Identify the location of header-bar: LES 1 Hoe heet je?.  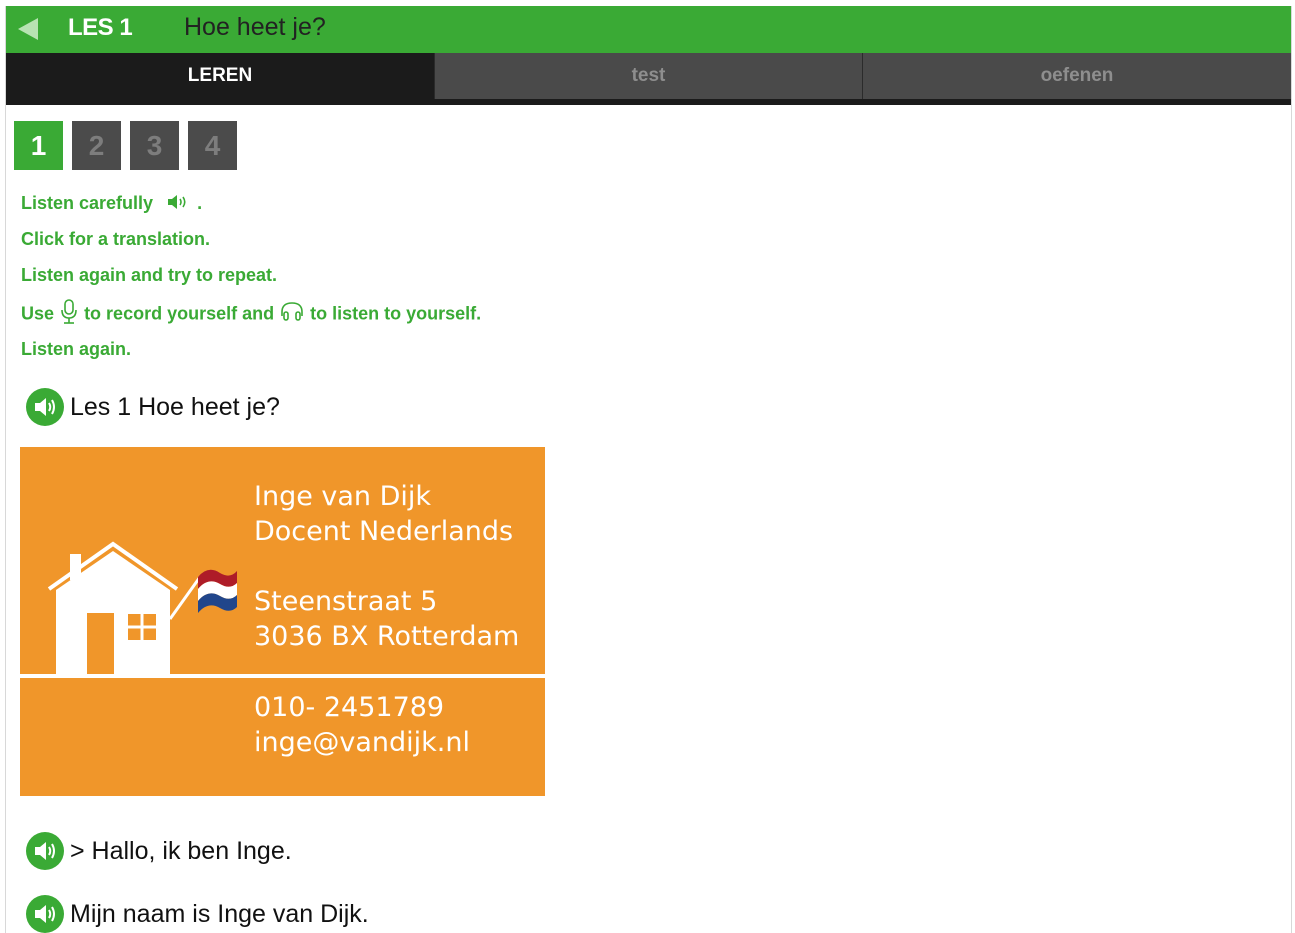
(648, 29).